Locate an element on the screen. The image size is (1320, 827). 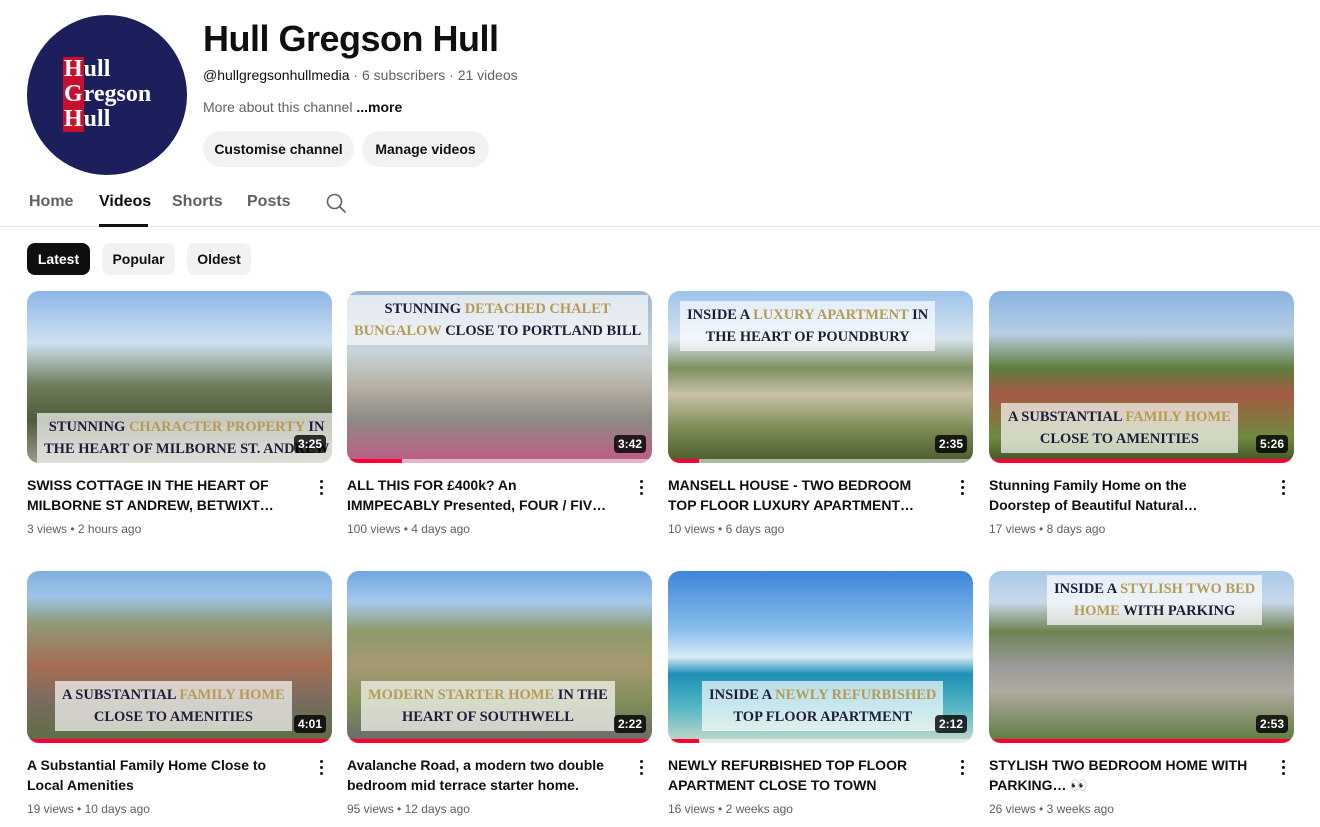
avatar-logo-line-2: Gregson is located at coordinates (107, 94).